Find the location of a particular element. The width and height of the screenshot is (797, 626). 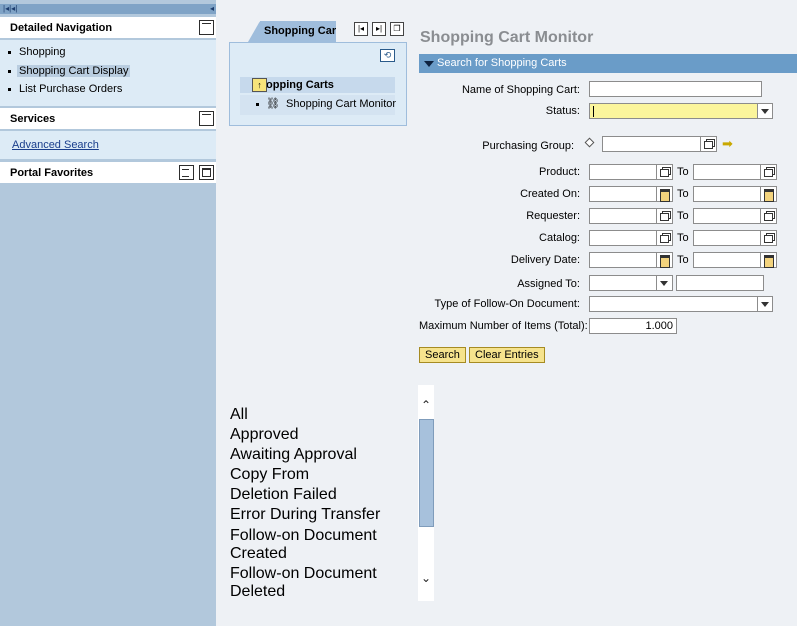

status-label: Status: is located at coordinates (562, 111).